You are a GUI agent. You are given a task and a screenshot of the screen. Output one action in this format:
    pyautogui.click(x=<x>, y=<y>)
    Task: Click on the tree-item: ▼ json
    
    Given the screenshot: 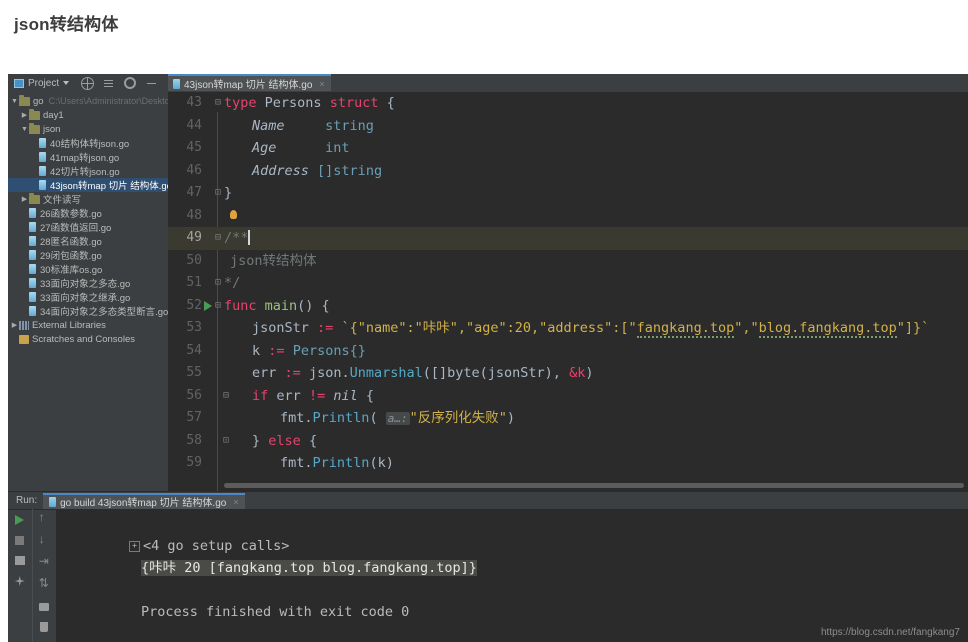 What is the action you would take?
    pyautogui.click(x=88, y=129)
    